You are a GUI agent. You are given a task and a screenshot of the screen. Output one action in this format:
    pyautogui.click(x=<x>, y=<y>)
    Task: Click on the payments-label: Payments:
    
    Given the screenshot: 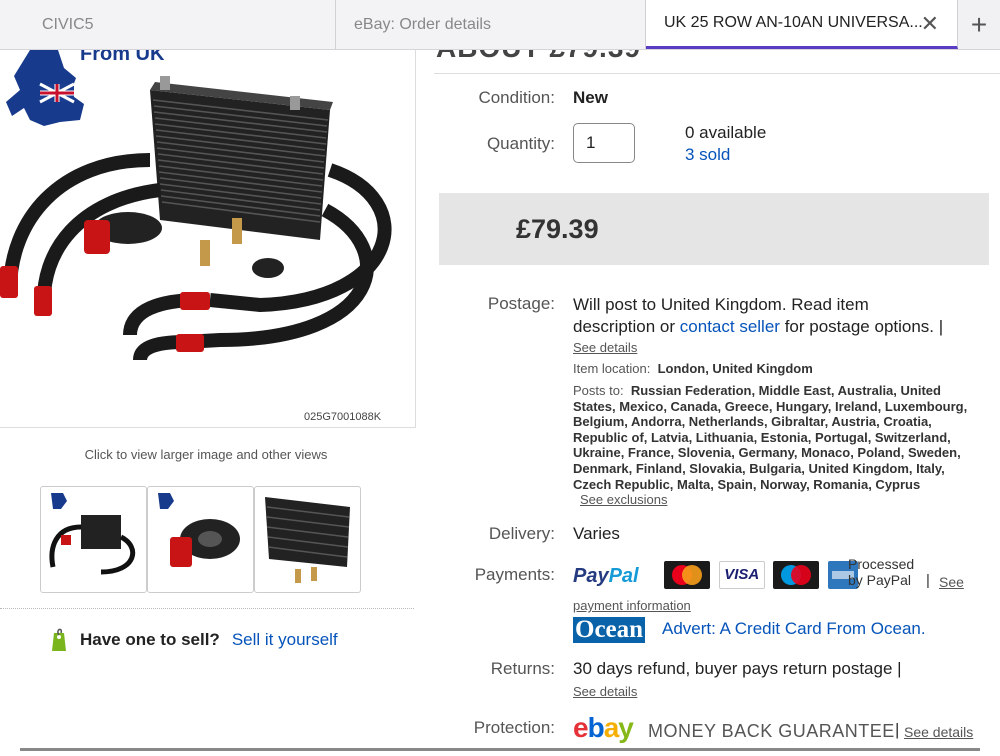 What is the action you would take?
    pyautogui.click(x=514, y=574)
    